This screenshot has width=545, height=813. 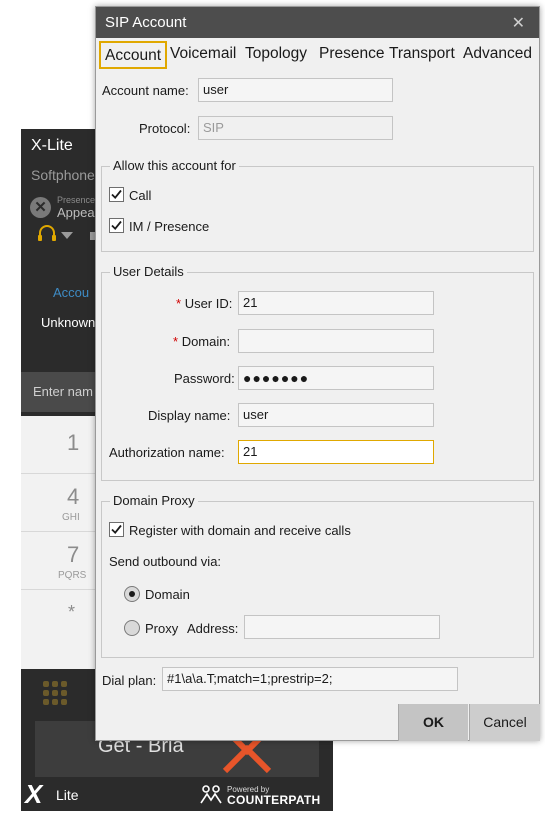 I want to click on dialog-titlebar: SIP Account ✕, so click(x=317, y=22).